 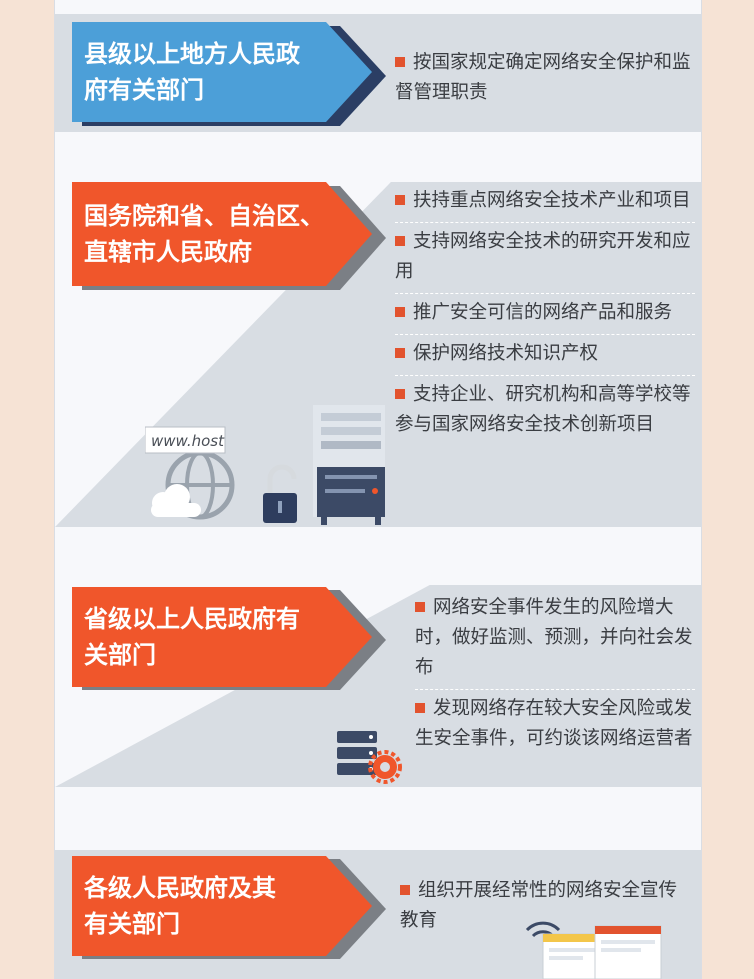 I want to click on list-item: 推广安全可信的网络产品和服务, so click(x=545, y=314).